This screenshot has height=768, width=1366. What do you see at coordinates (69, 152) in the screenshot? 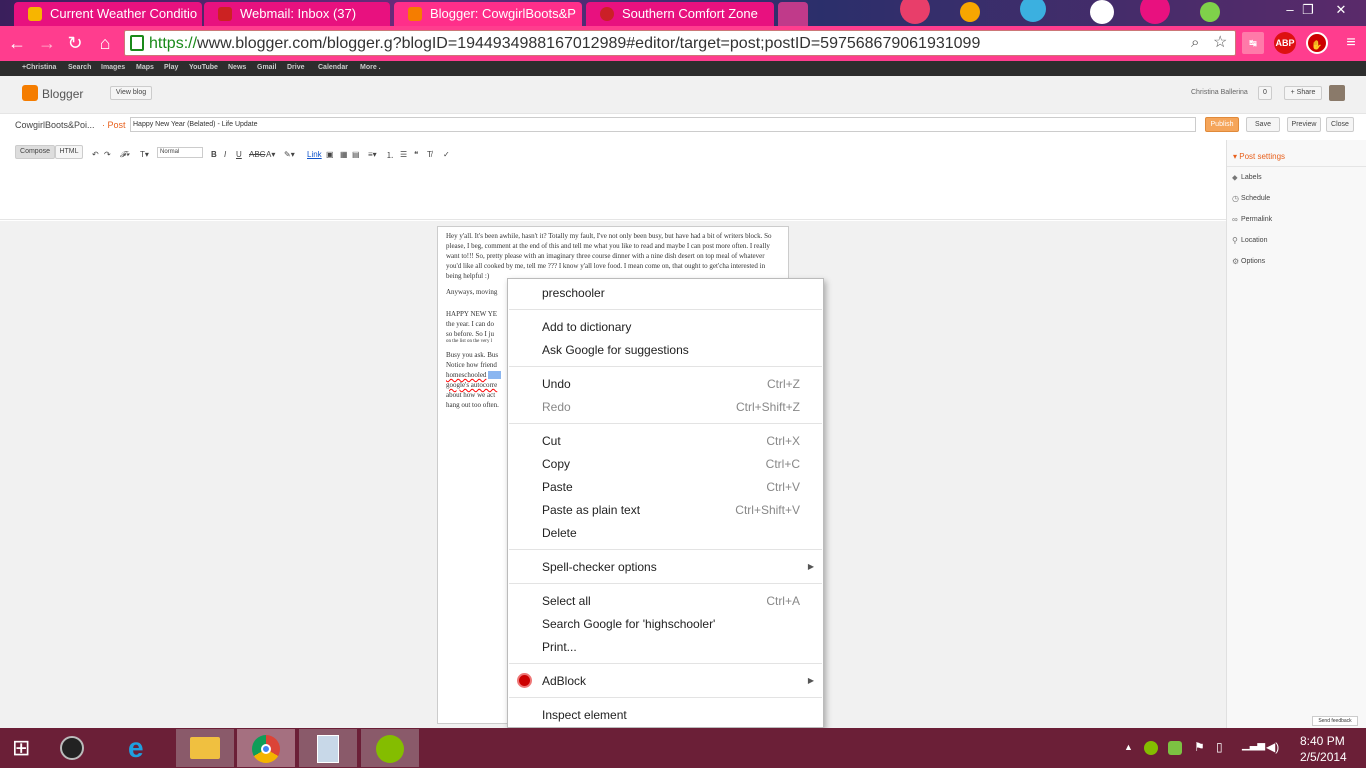
I see `html-tab: HTML` at bounding box center [69, 152].